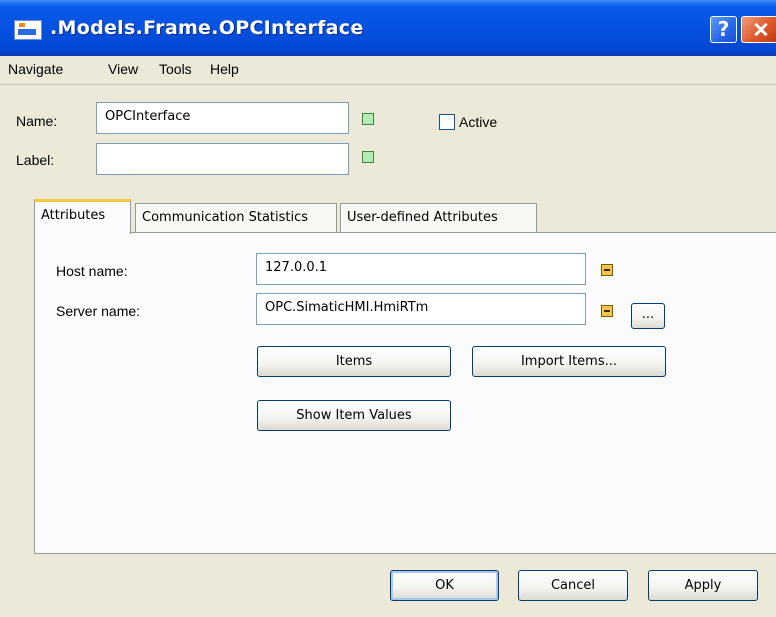 Image resolution: width=776 pixels, height=617 pixels. What do you see at coordinates (388, 28) in the screenshot?
I see `title-bar: .Models.Frame.OPCInterface ?` at bounding box center [388, 28].